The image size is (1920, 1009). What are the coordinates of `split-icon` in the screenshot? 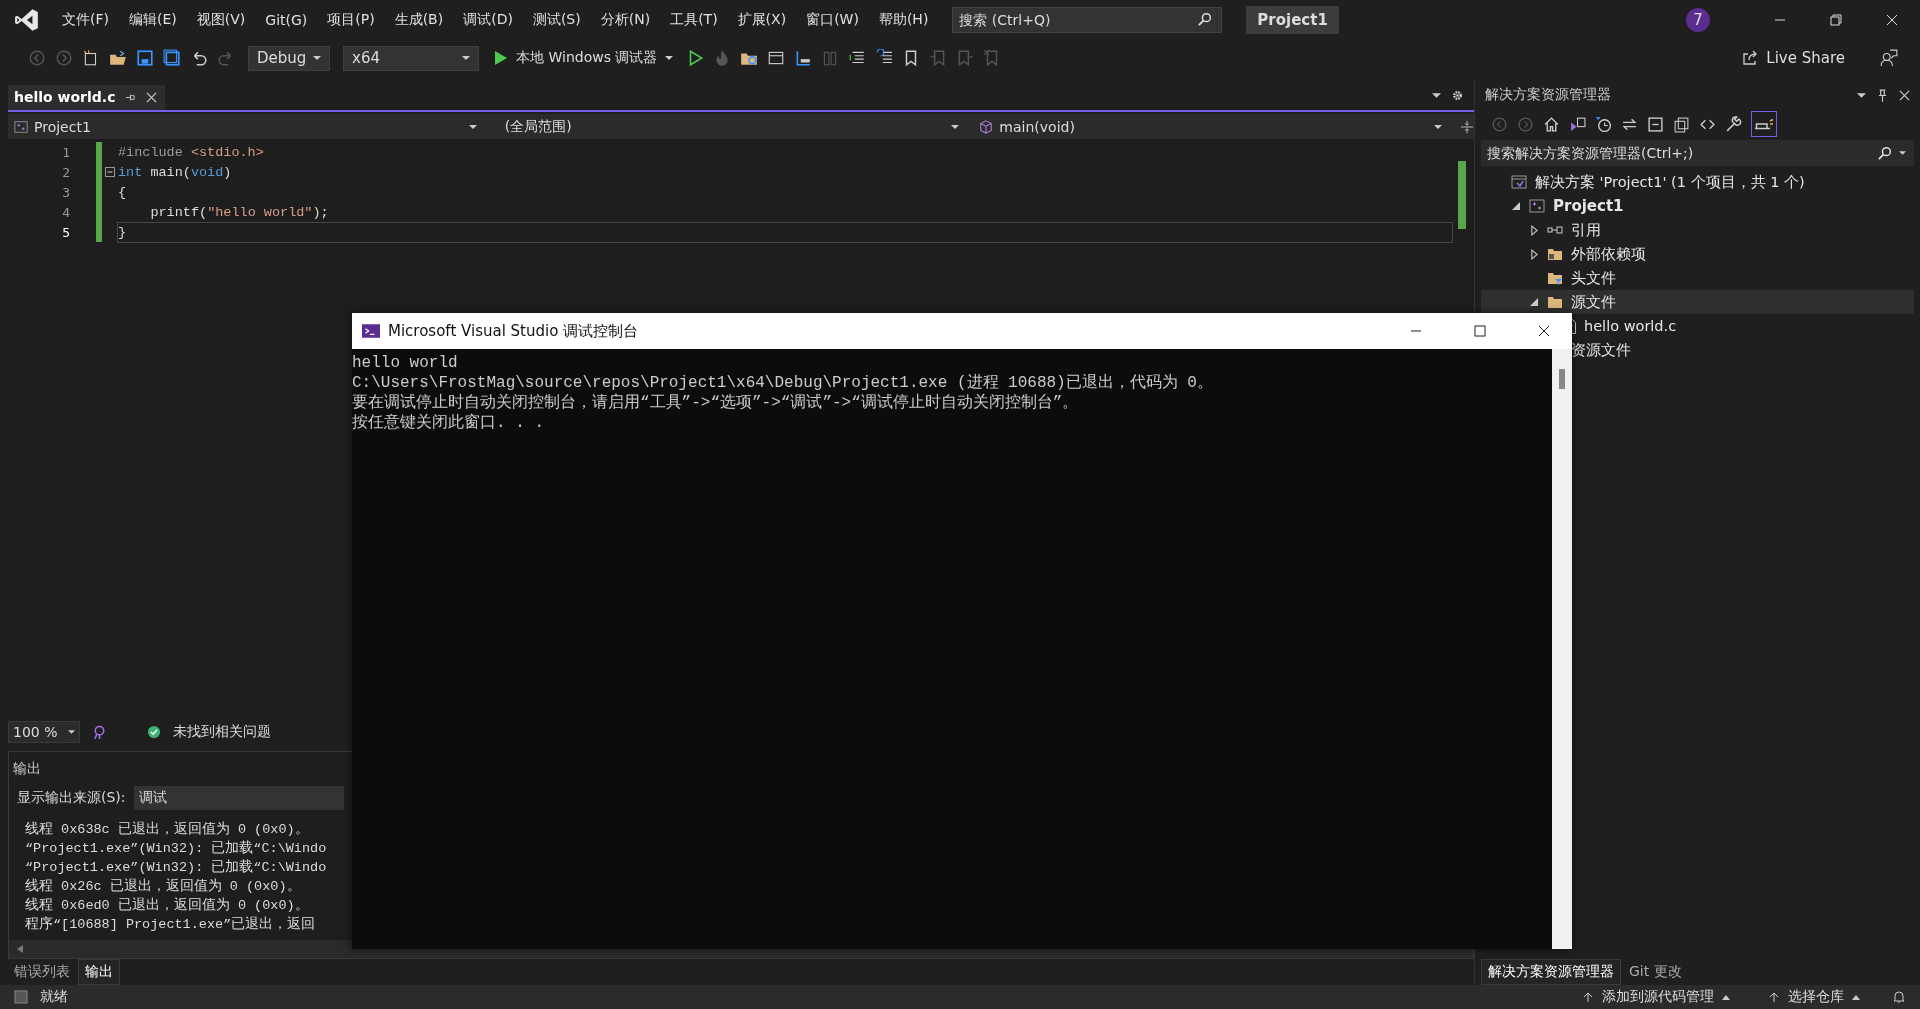 It's located at (1467, 126).